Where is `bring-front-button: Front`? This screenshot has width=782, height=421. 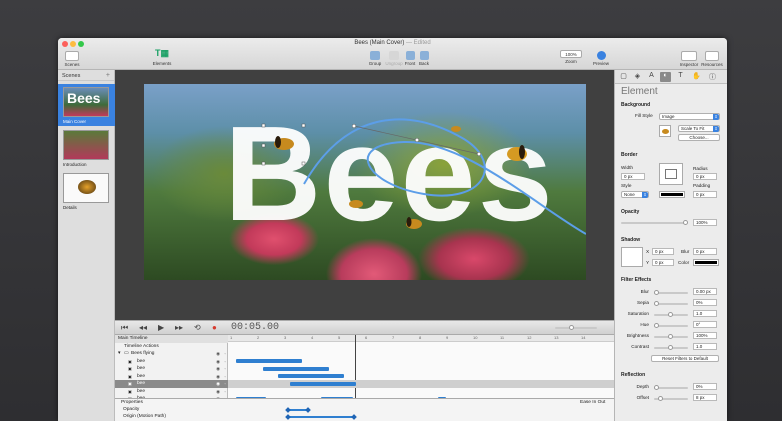 bring-front-button: Front is located at coordinates (410, 54).